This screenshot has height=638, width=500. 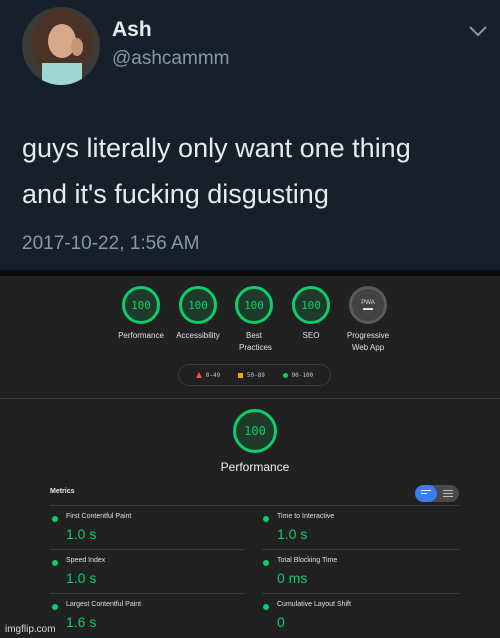 What do you see at coordinates (62, 491) in the screenshot?
I see `metrics-heading: Metrics` at bounding box center [62, 491].